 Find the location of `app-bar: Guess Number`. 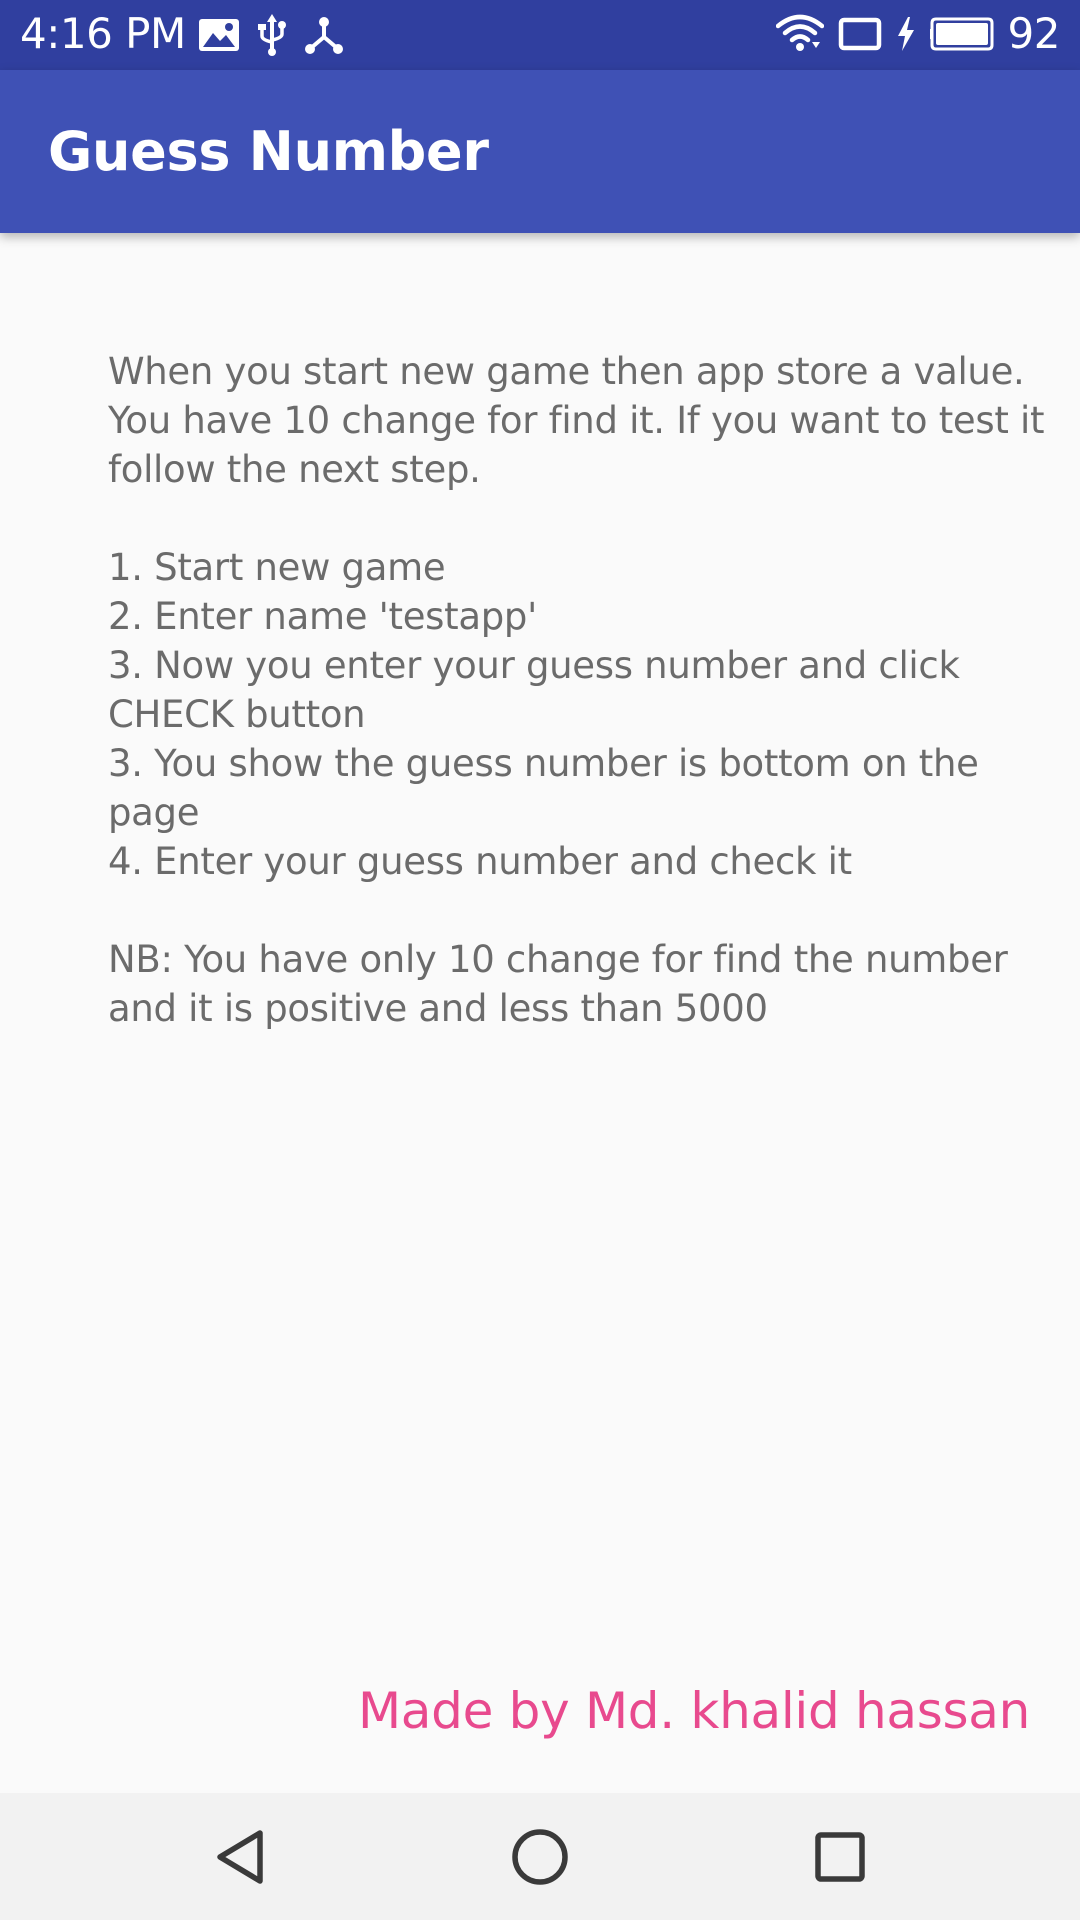

app-bar: Guess Number is located at coordinates (540, 151).